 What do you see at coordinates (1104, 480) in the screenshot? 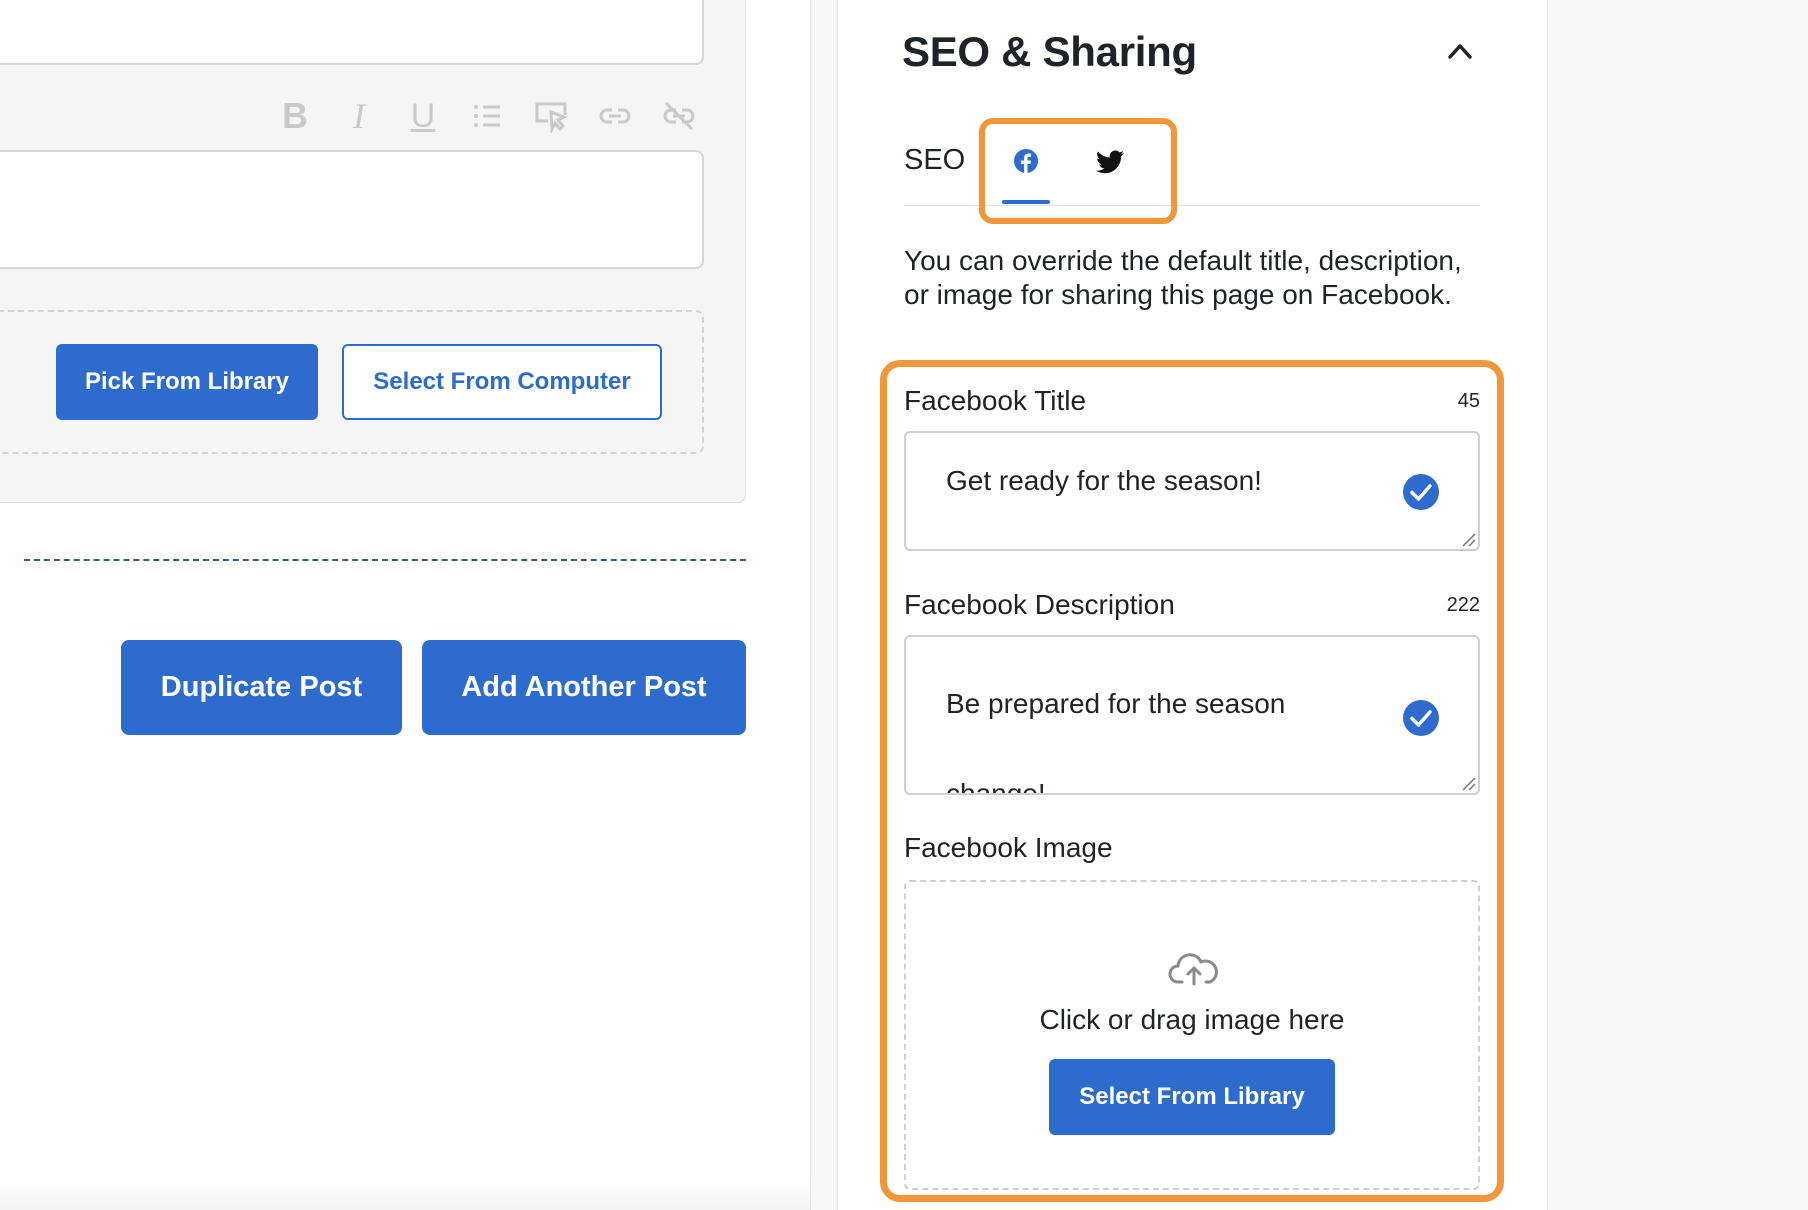
I see `facebook-title-value: Get ready for the season!` at bounding box center [1104, 480].